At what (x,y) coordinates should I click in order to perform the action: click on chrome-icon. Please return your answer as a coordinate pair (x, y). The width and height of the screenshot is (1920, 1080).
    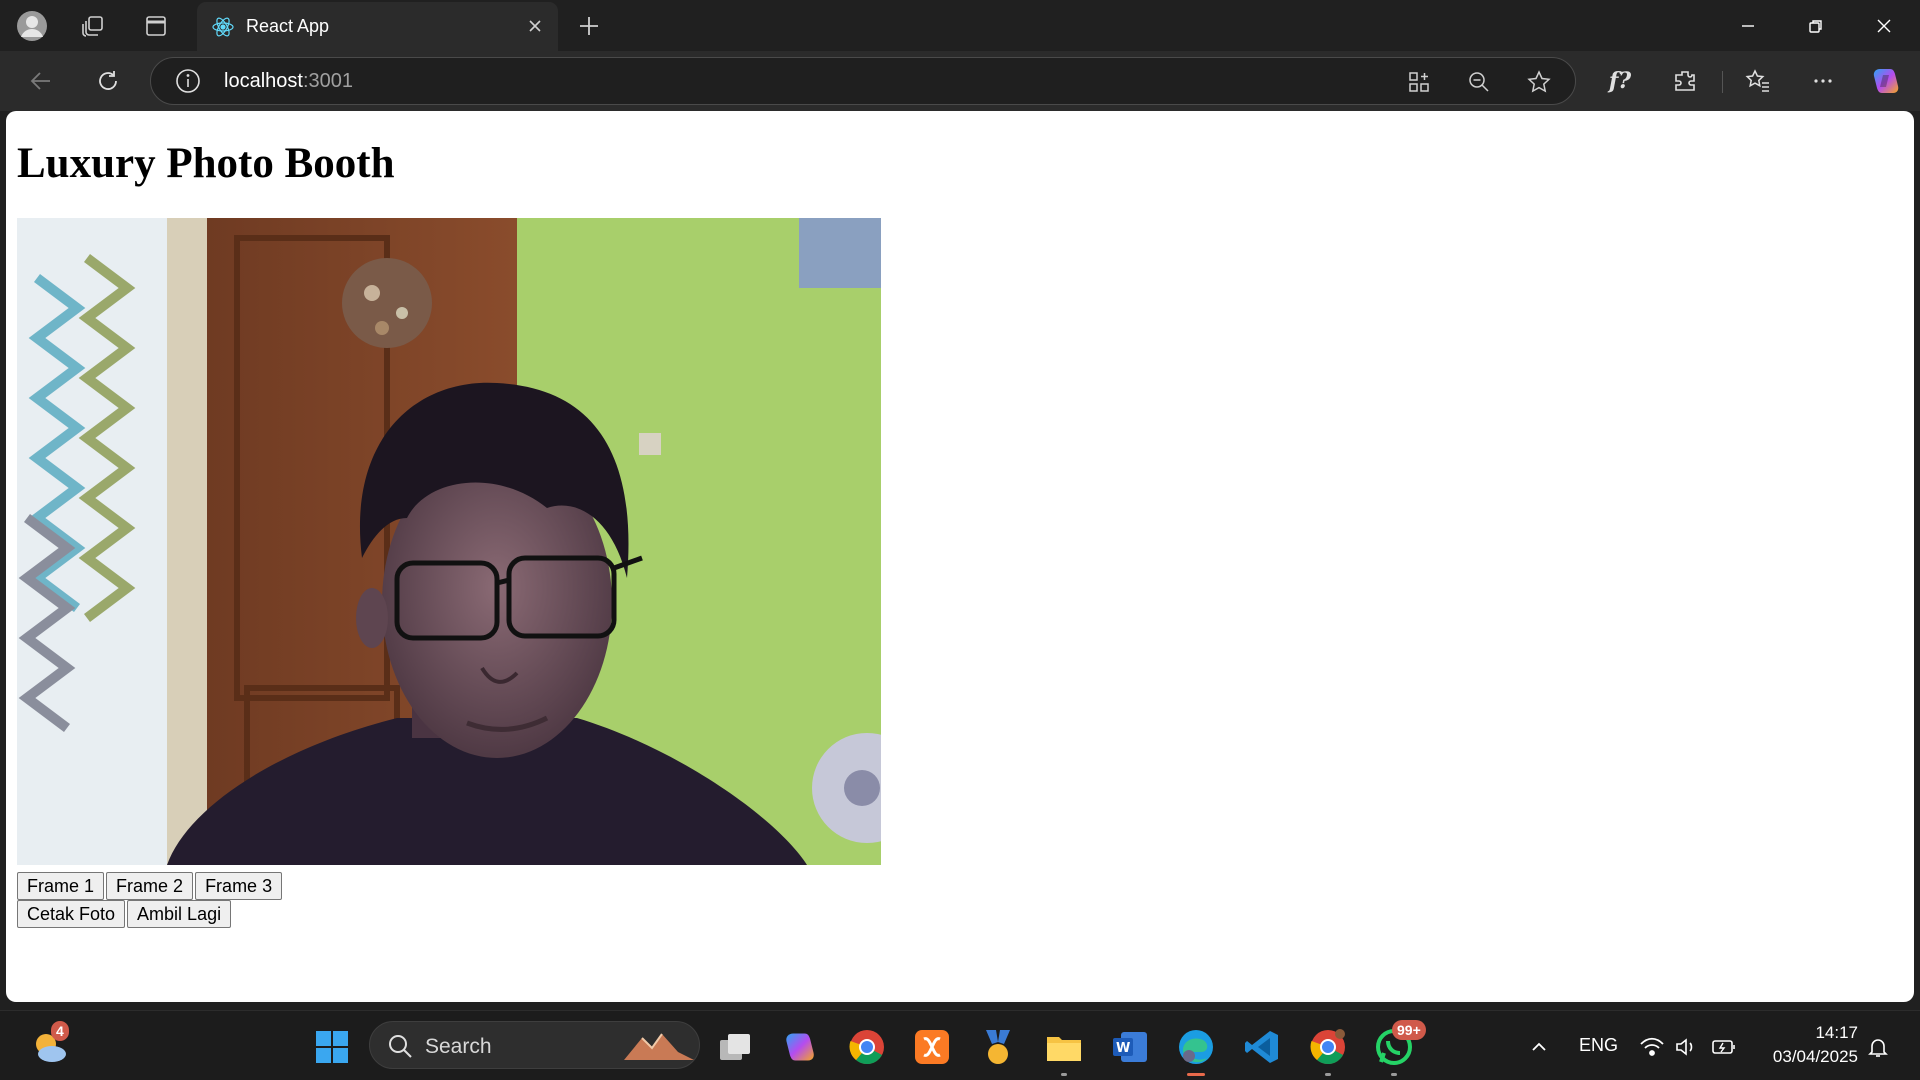
    Looking at the image, I should click on (867, 1047).